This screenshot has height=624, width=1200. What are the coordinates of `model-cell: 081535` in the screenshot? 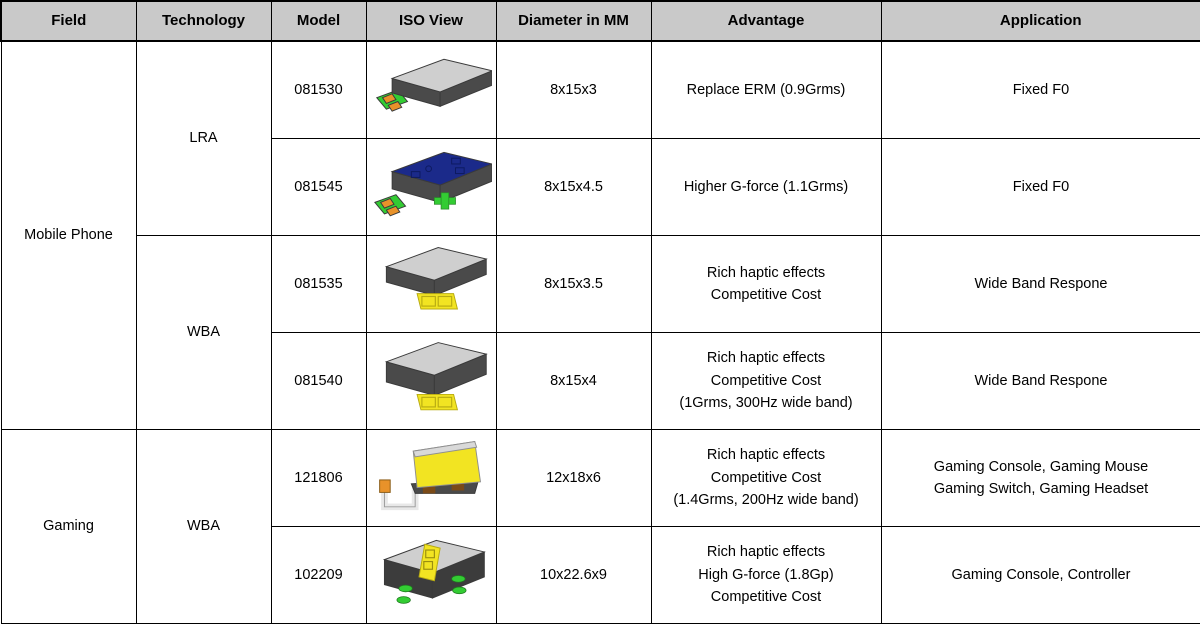 It's located at (318, 284).